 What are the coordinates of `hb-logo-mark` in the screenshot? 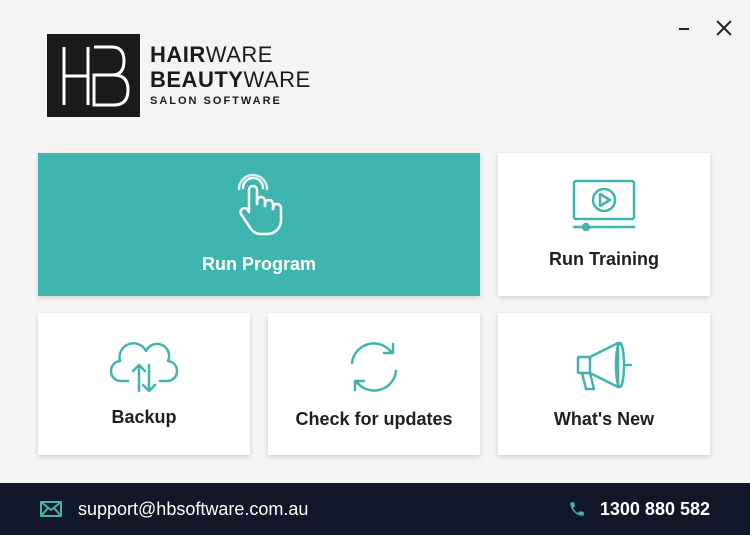 It's located at (93, 75).